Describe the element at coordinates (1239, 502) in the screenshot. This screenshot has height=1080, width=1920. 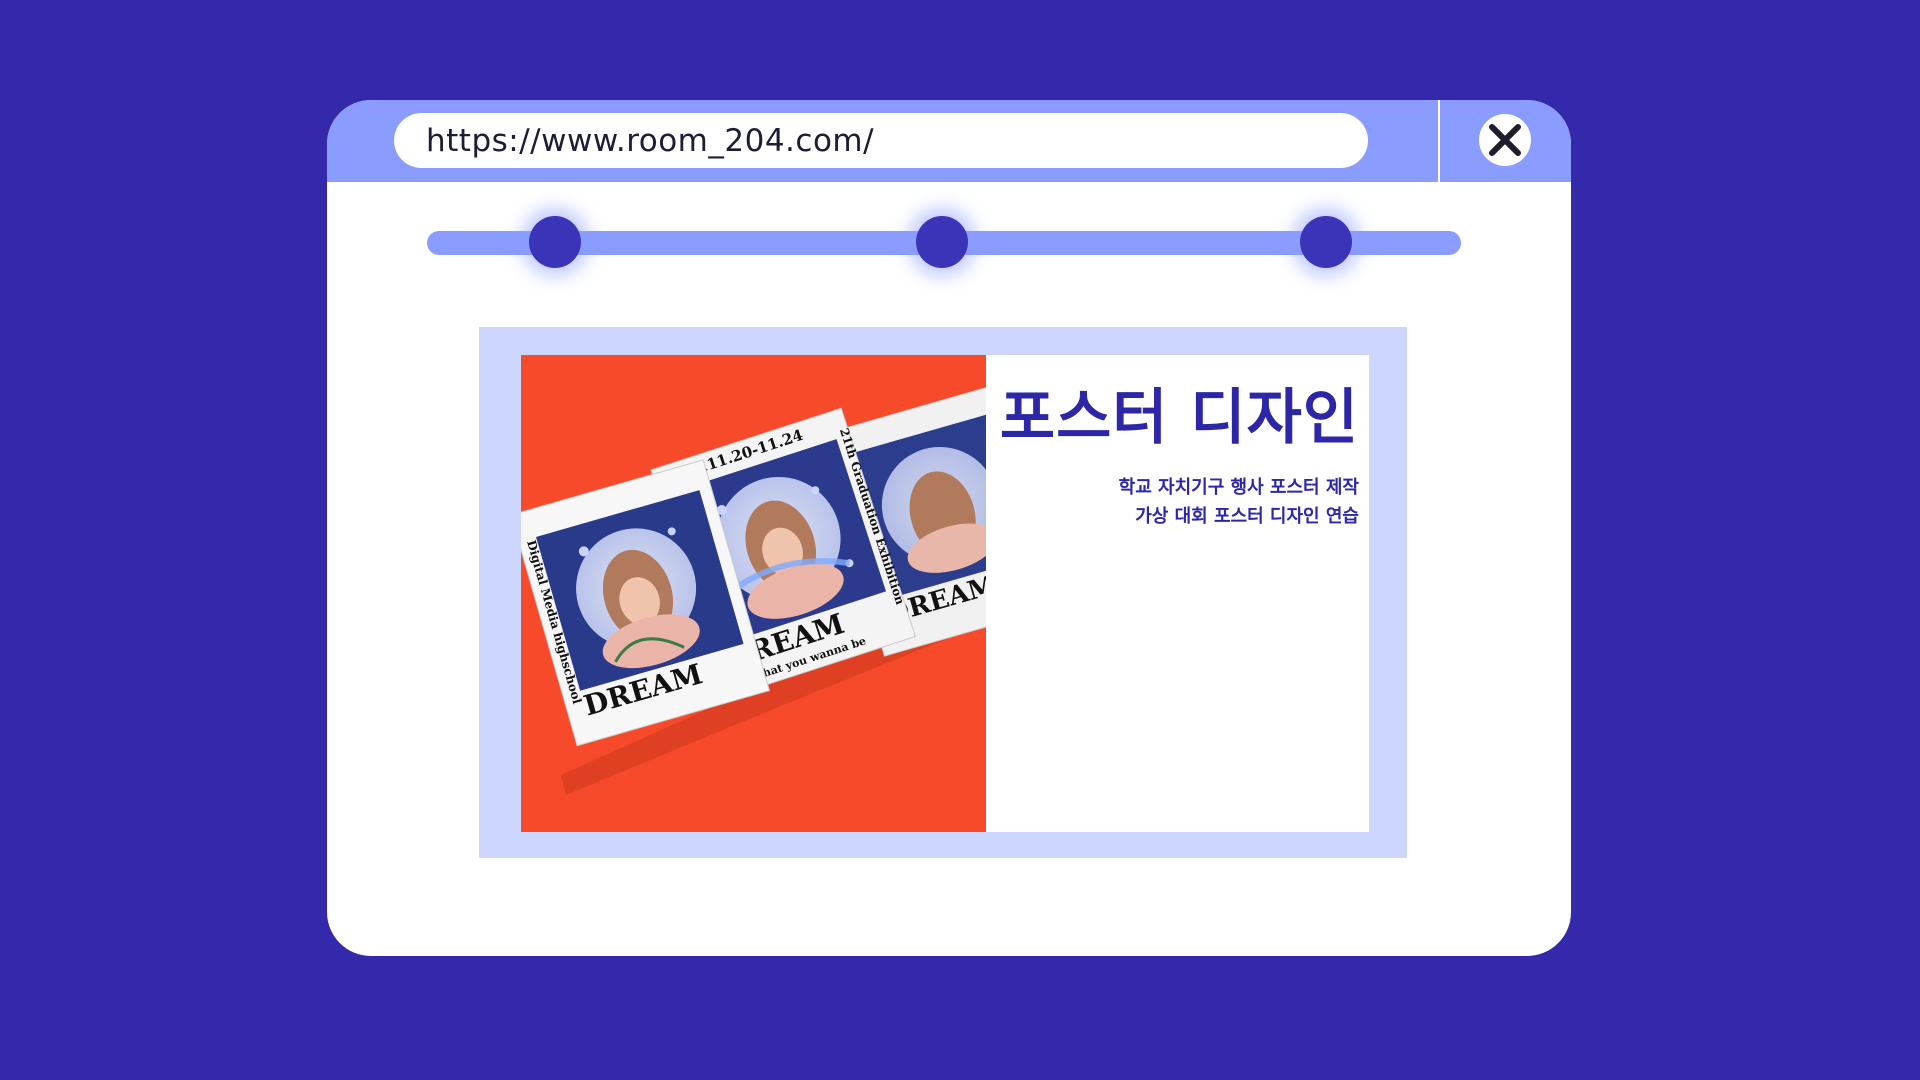
I see `card-description: 학교 자치기구 행사 포스터 제작 가상 대회 포스터 디자인 연습` at that location.